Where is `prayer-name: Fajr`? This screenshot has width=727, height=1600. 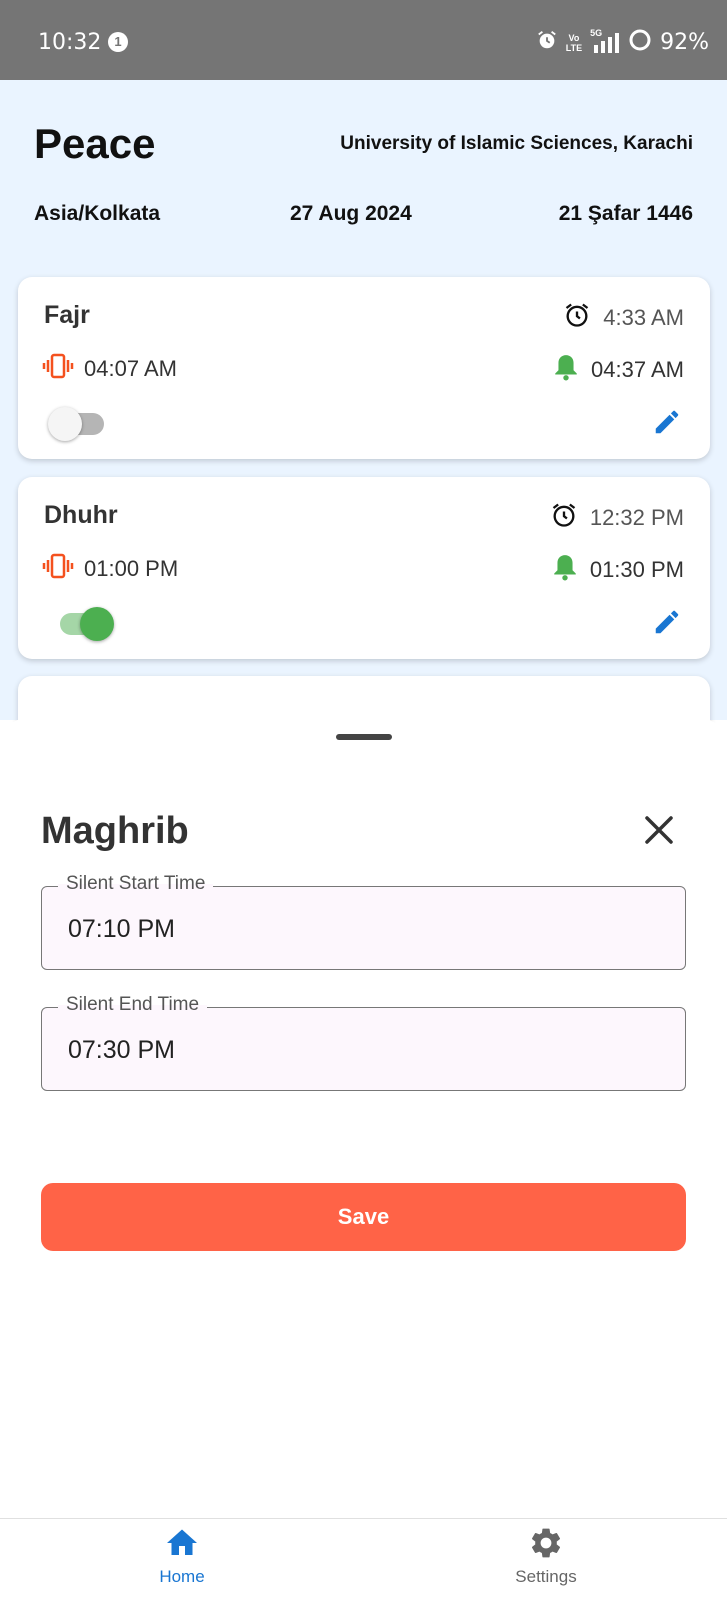
prayer-name: Fajr is located at coordinates (67, 315).